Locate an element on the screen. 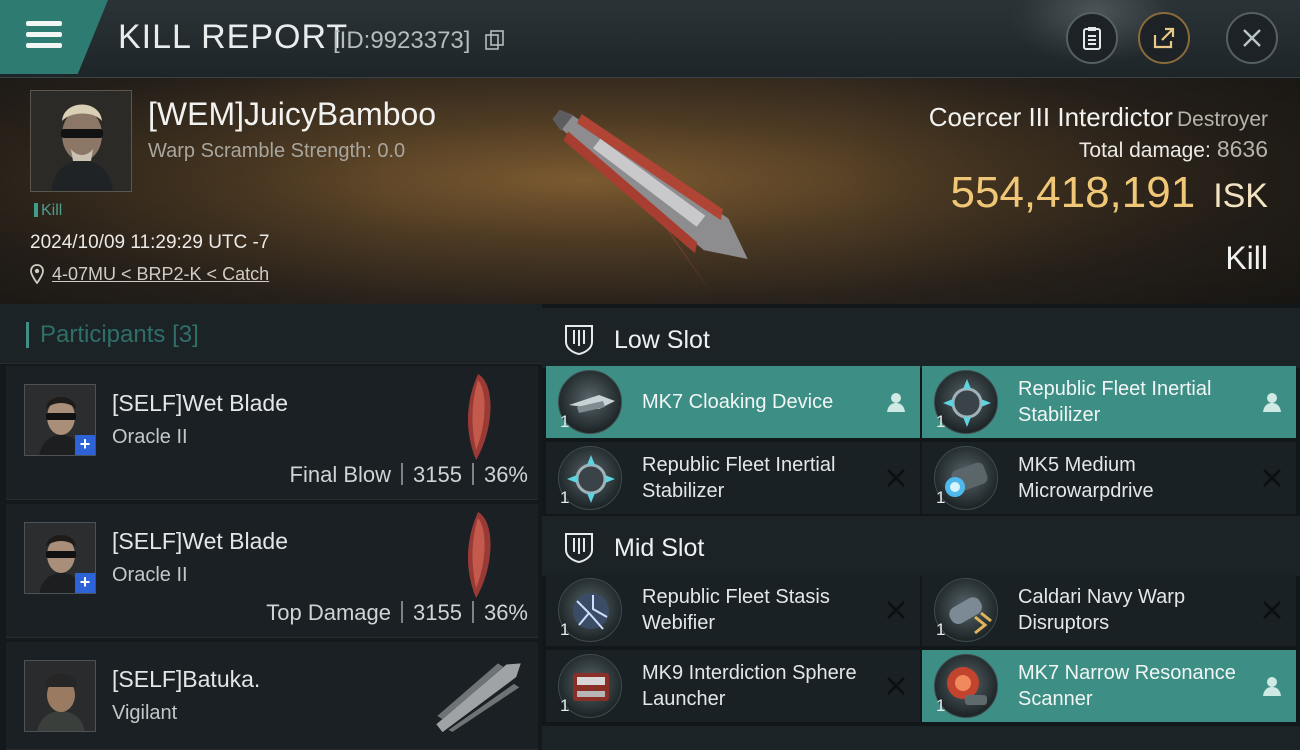 The height and width of the screenshot is (750, 1300). isk-unit: ISK is located at coordinates (1240, 196).